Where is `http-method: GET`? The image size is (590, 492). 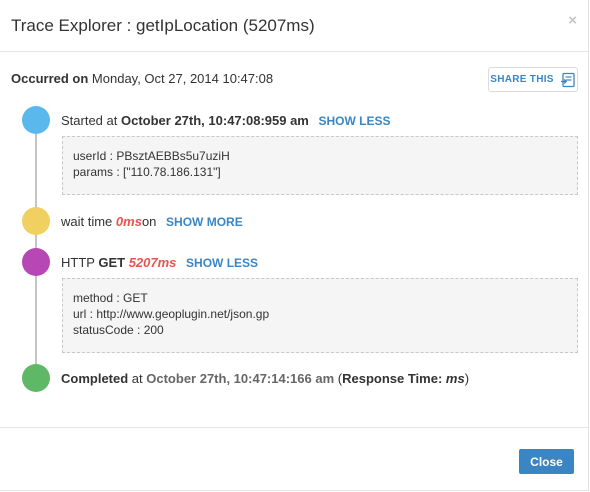
http-method: GET is located at coordinates (112, 262).